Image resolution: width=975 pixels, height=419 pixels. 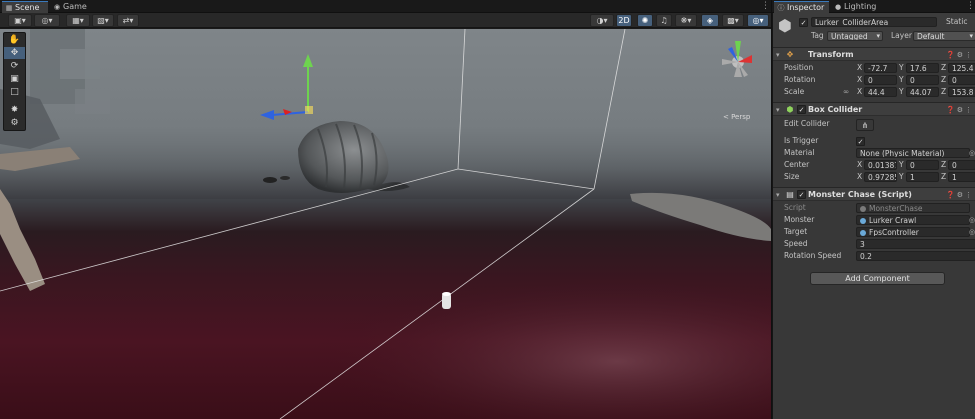 What do you see at coordinates (838, 7) in the screenshot?
I see `bulb-icon: ●` at bounding box center [838, 7].